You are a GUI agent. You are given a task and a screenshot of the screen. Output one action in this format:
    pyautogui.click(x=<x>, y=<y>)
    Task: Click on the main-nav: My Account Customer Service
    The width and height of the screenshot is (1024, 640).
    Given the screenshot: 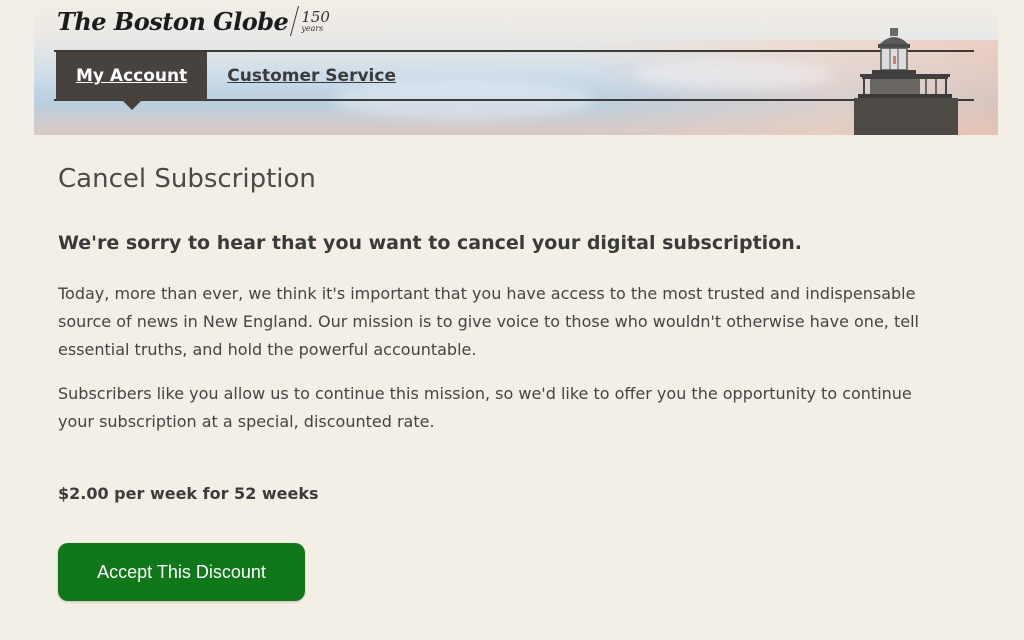 What is the action you would take?
    pyautogui.click(x=236, y=81)
    